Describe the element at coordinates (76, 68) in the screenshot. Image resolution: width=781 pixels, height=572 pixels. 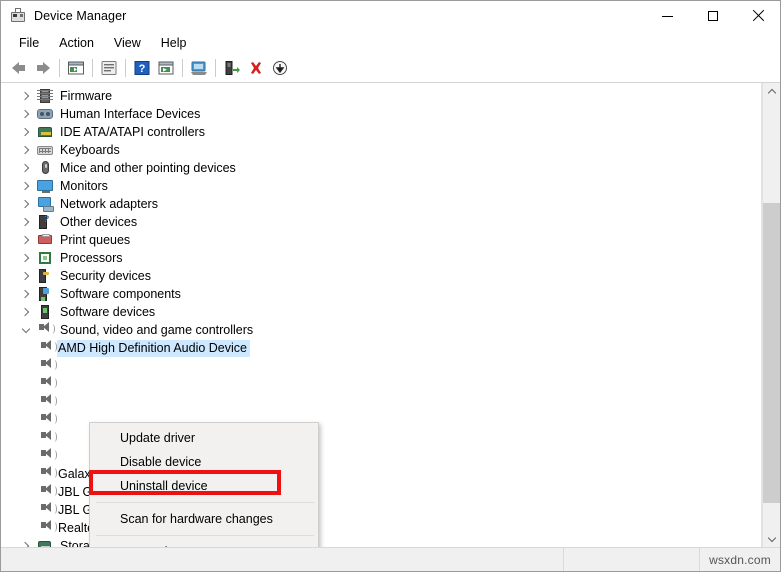
I see `show-hide-console-tree-icon` at that location.